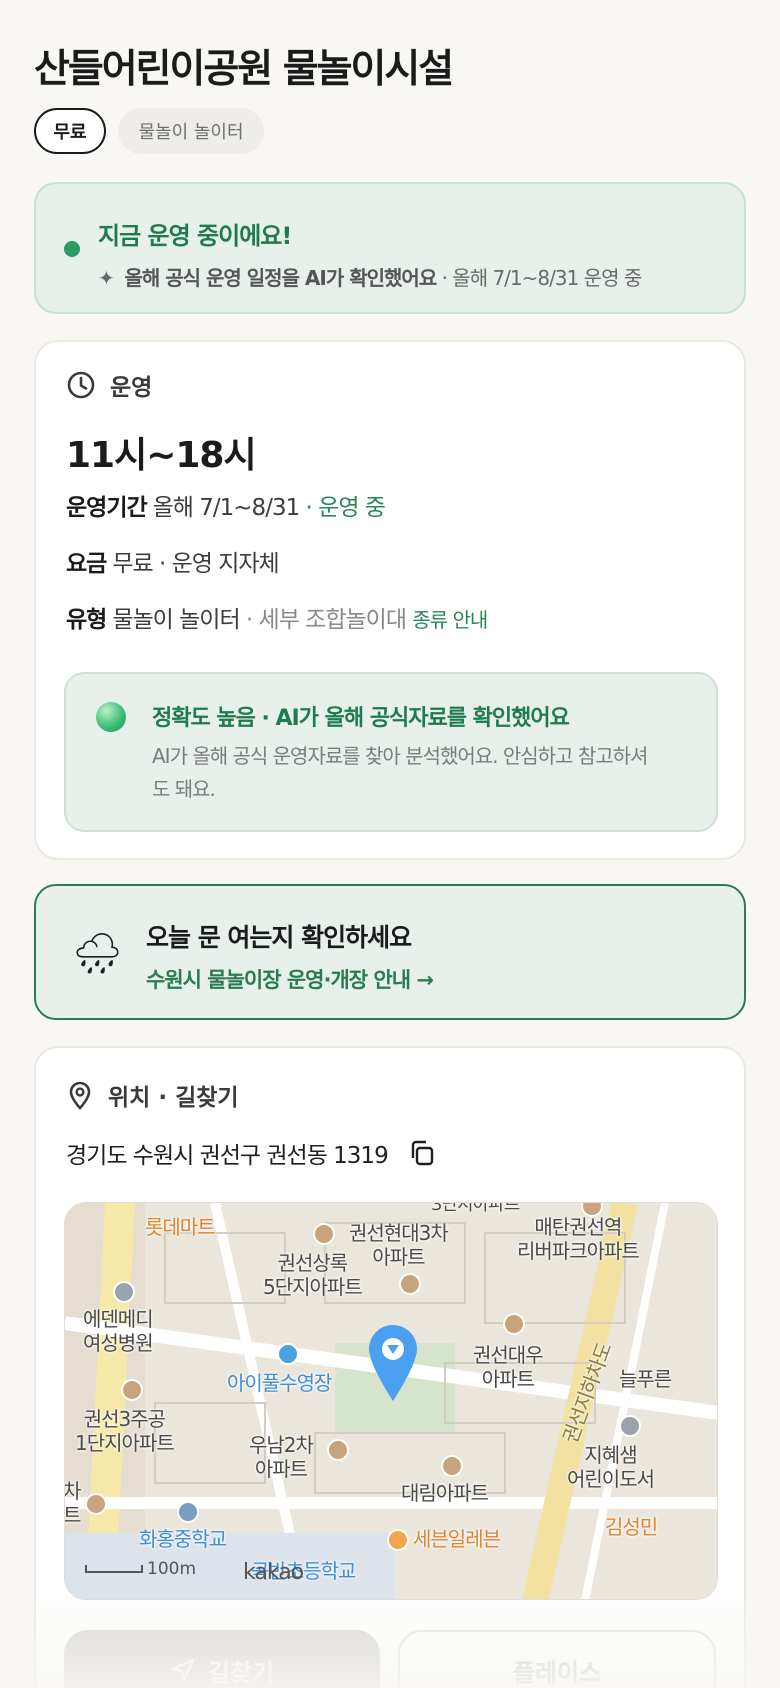 The image size is (780, 1688). Describe the element at coordinates (631, 1527) in the screenshot. I see `map-label-kimsung: 김성민` at that location.